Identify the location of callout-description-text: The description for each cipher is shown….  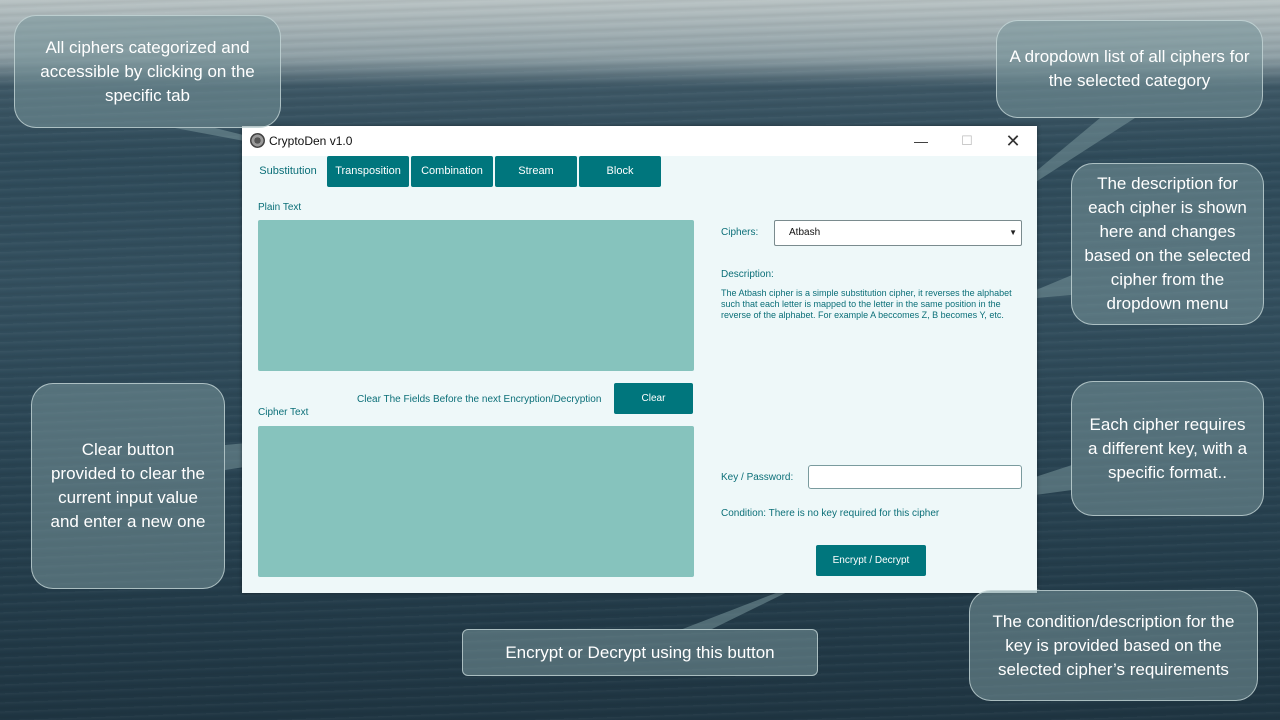
(1167, 243).